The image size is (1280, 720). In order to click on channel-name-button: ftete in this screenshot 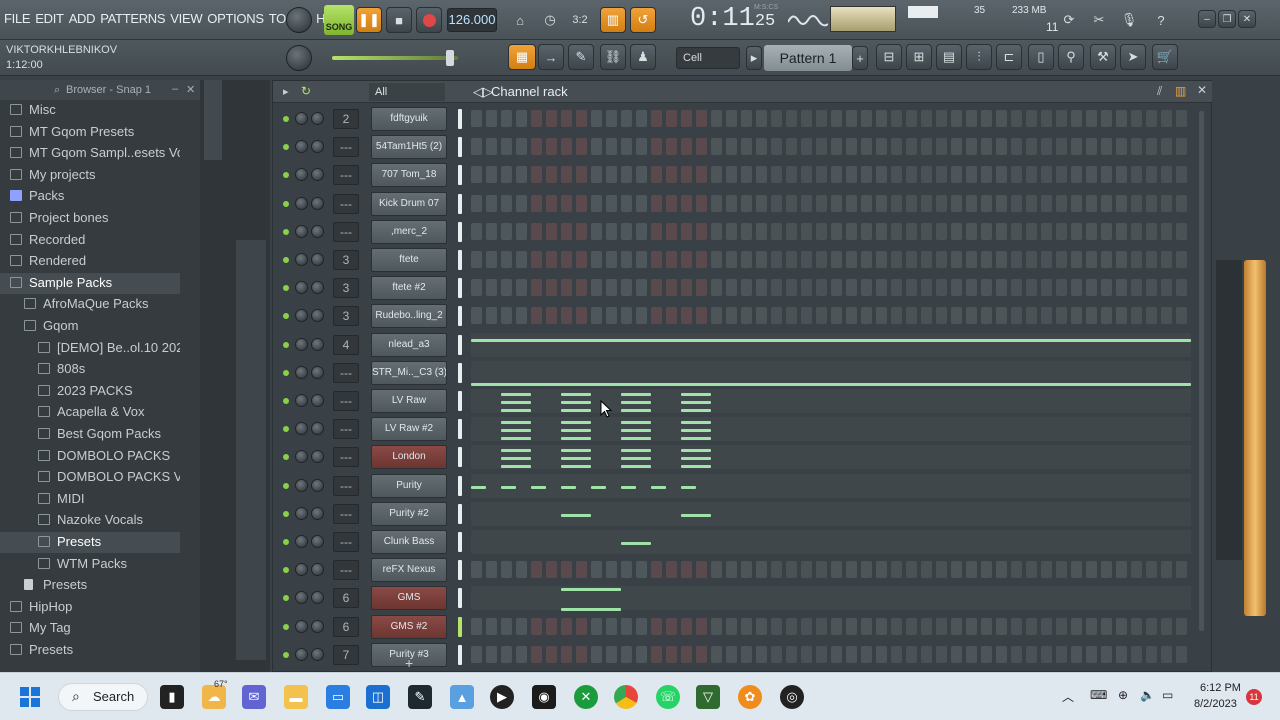, I will do `click(409, 260)`.